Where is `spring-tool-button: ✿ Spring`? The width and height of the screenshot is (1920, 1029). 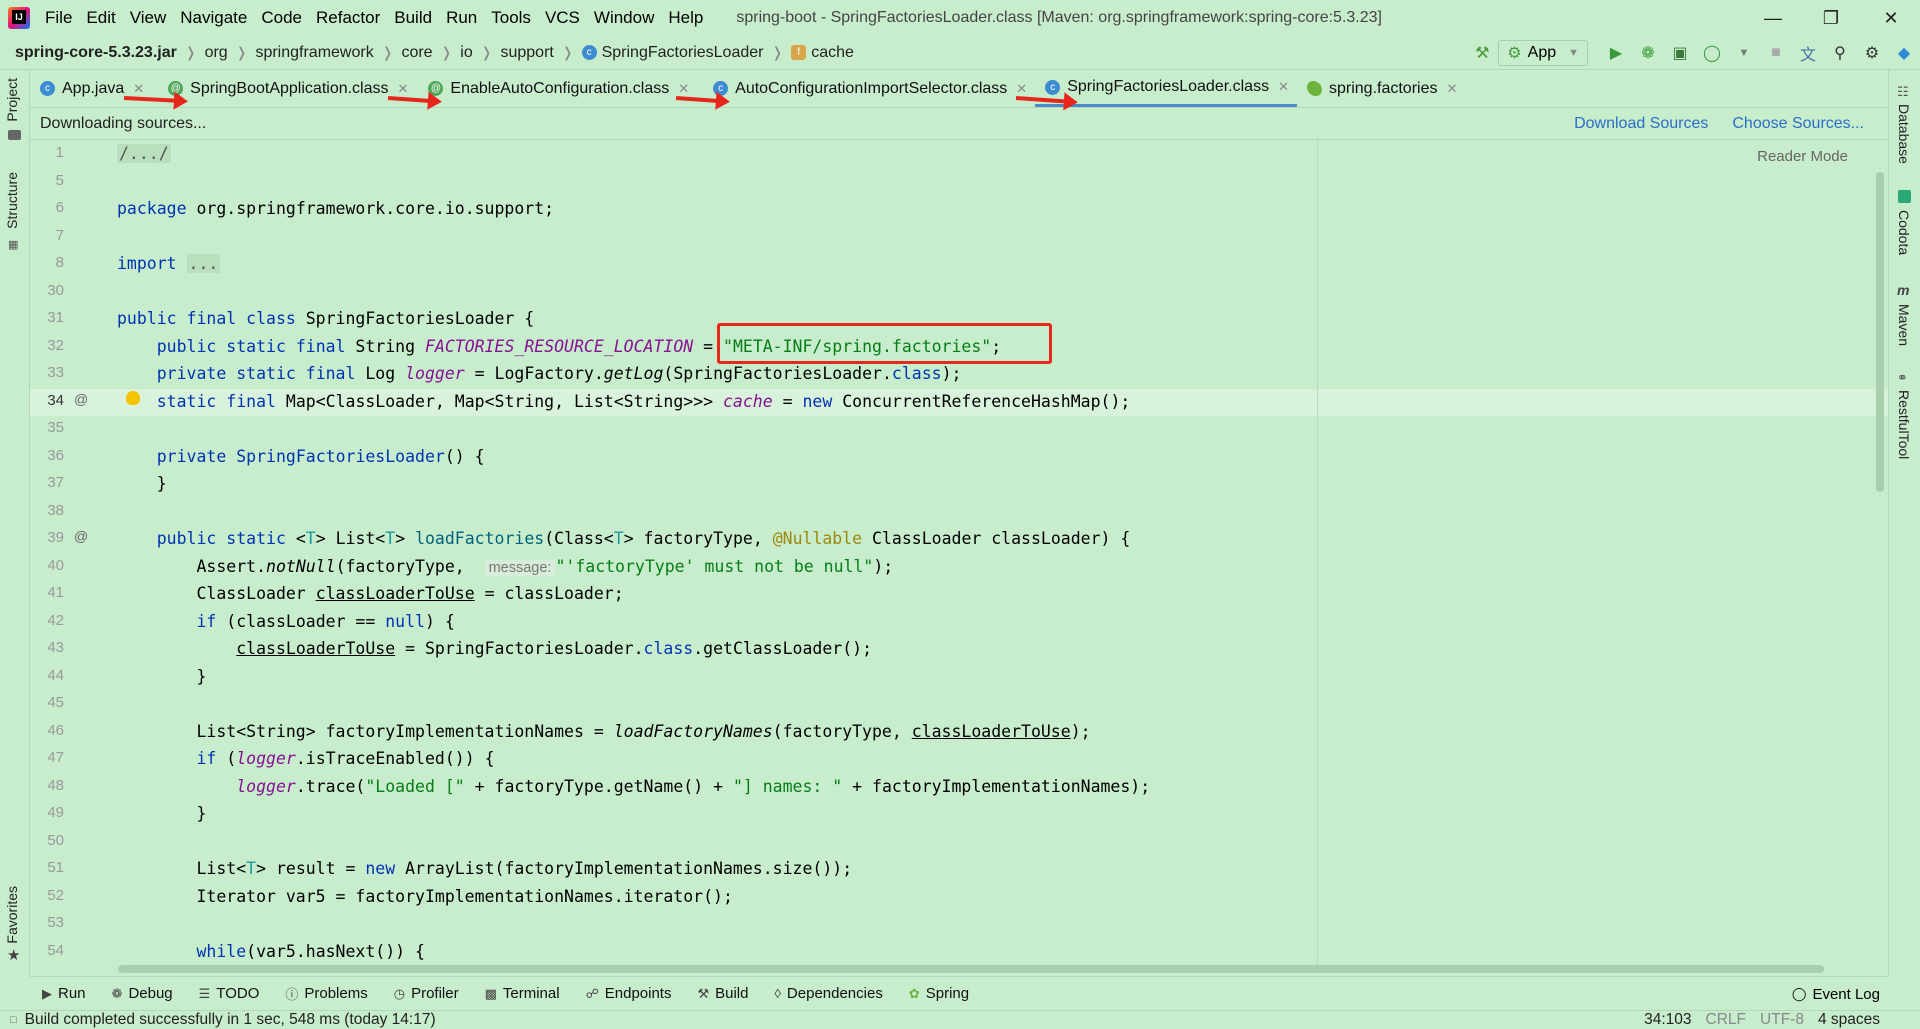
spring-tool-button: ✿ Spring is located at coordinates (939, 993).